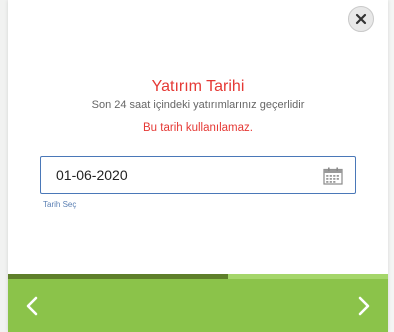  What do you see at coordinates (198, 86) in the screenshot?
I see `modal-title: Yatırım Tarihi` at bounding box center [198, 86].